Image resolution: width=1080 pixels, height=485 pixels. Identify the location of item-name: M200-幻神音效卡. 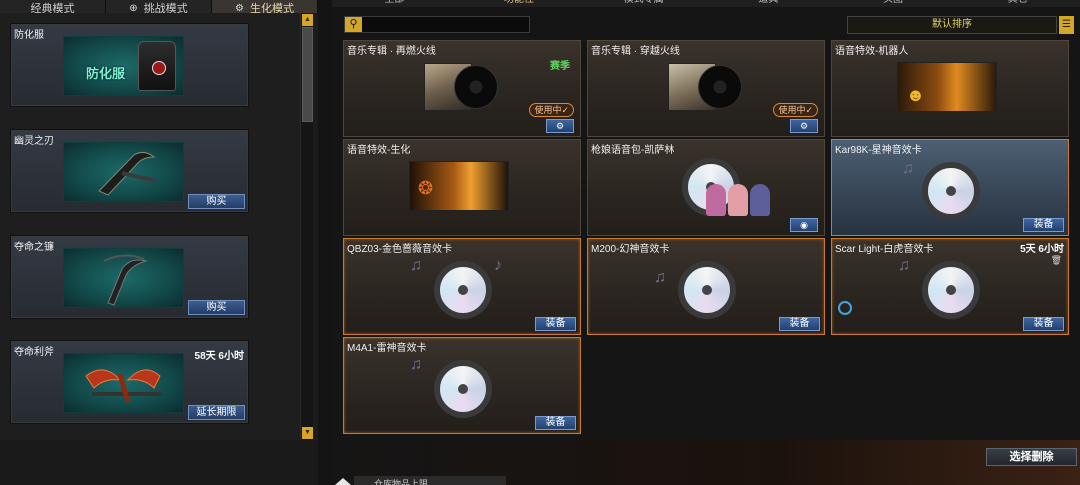
(630, 249).